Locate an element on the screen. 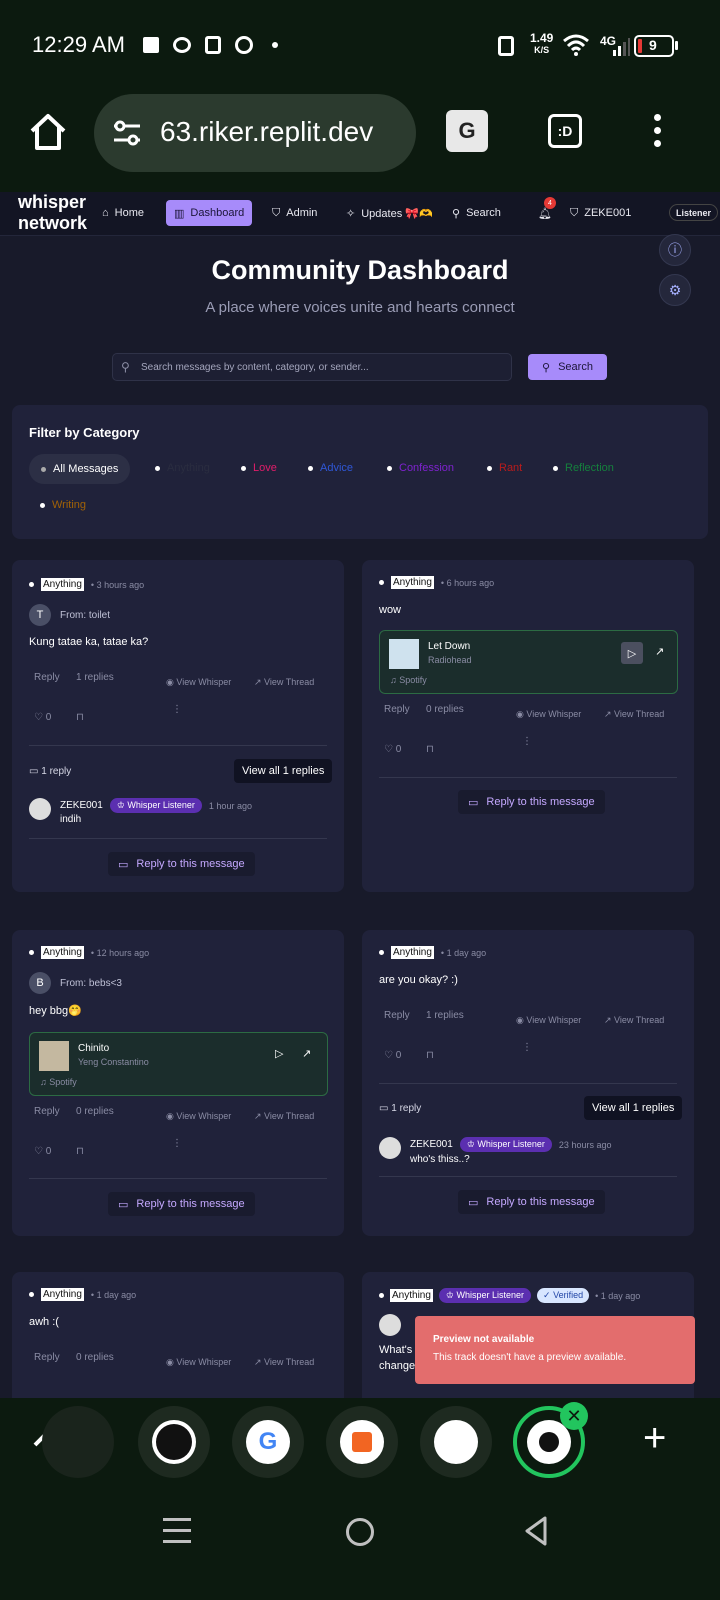 The image size is (720, 1600). new-tab-plus-icon: + is located at coordinates (654, 1438).